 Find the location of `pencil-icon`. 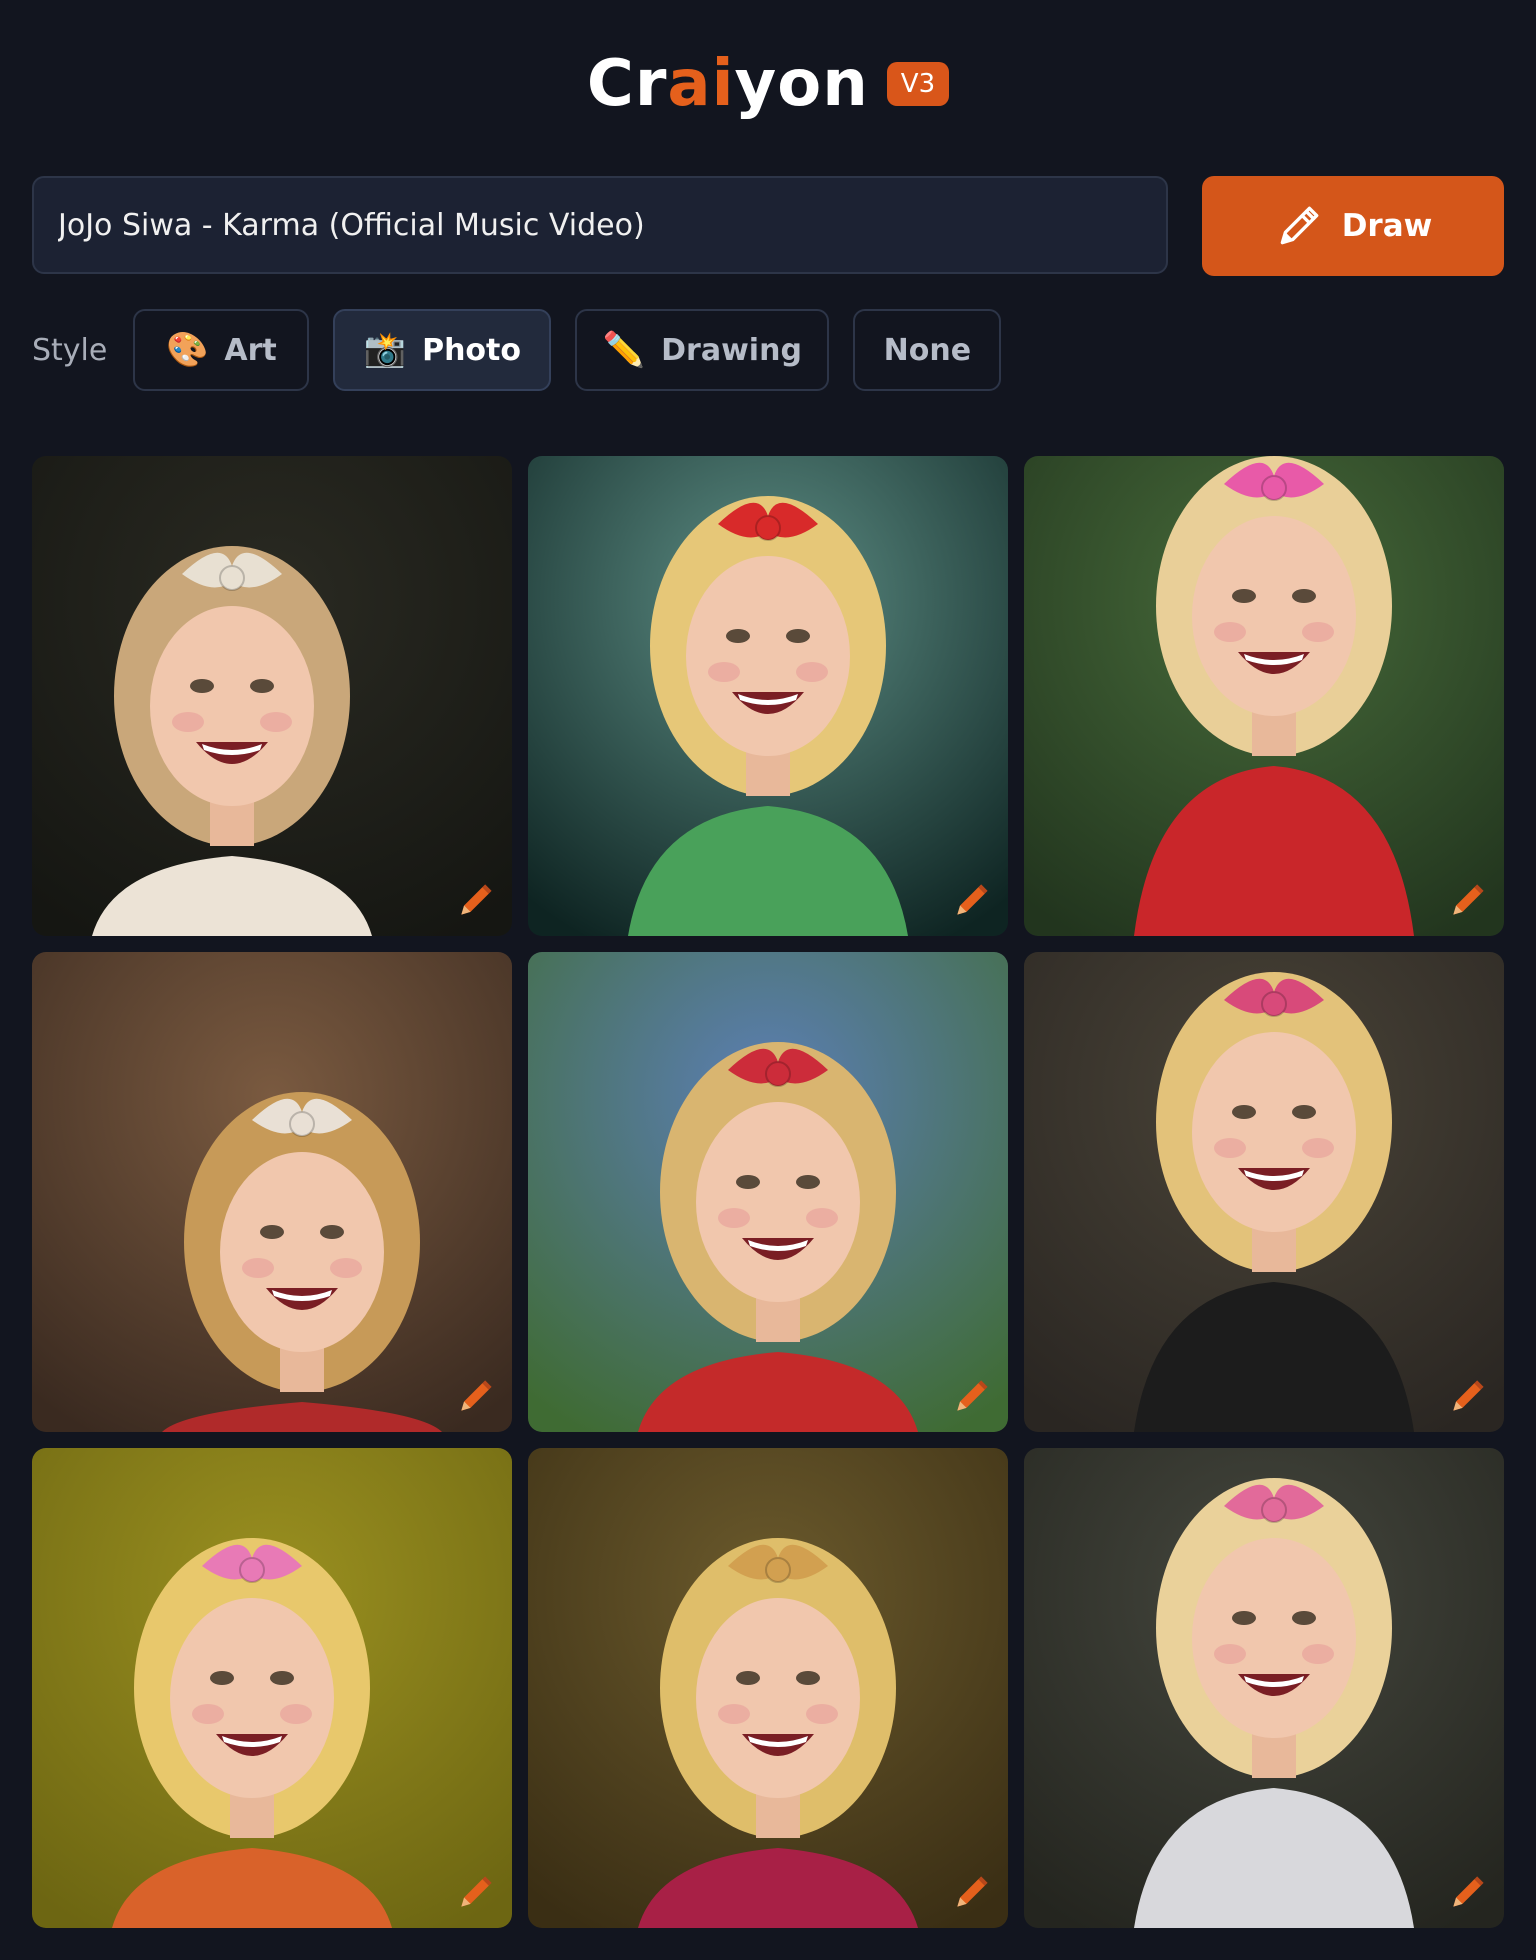

pencil-icon is located at coordinates (1299, 225).